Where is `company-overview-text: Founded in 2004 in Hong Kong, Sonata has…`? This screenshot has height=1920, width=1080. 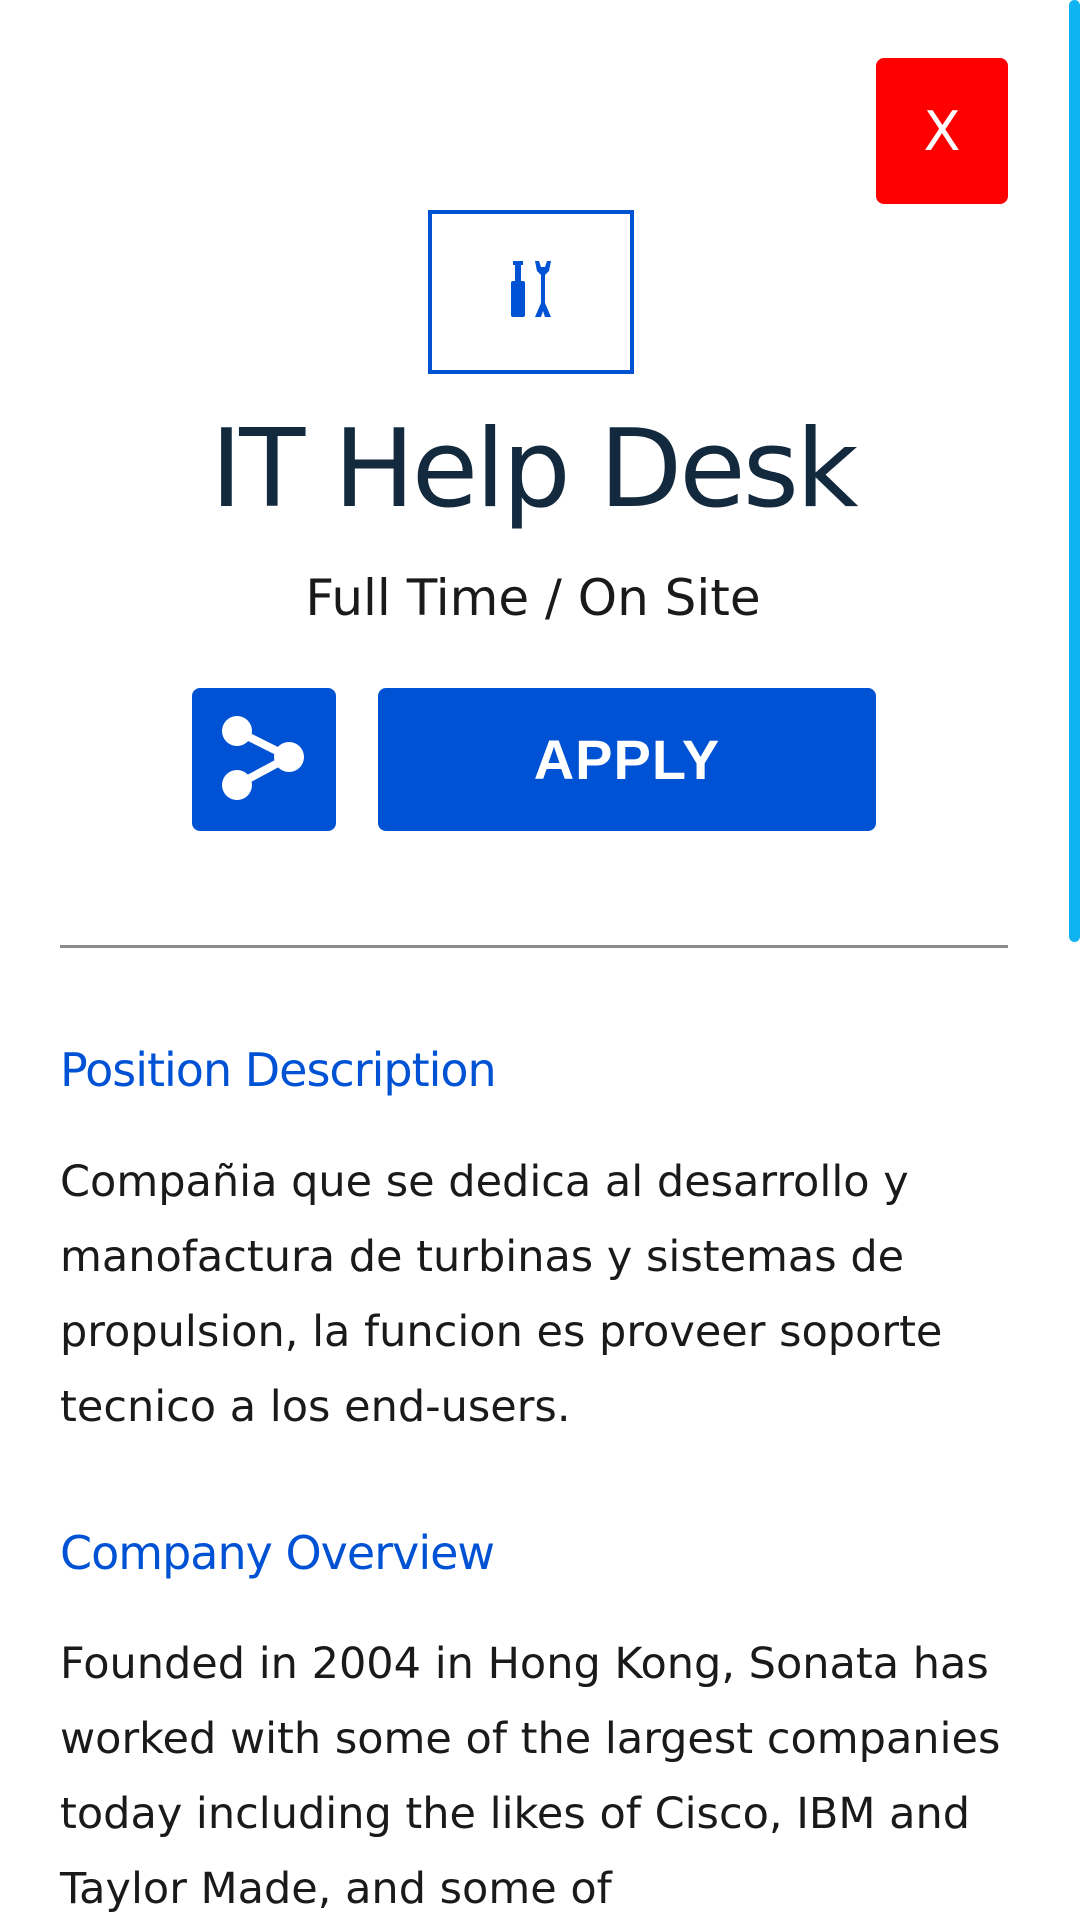
company-overview-text: Founded in 2004 in Hong Kong, Sonata has… is located at coordinates (530, 1776).